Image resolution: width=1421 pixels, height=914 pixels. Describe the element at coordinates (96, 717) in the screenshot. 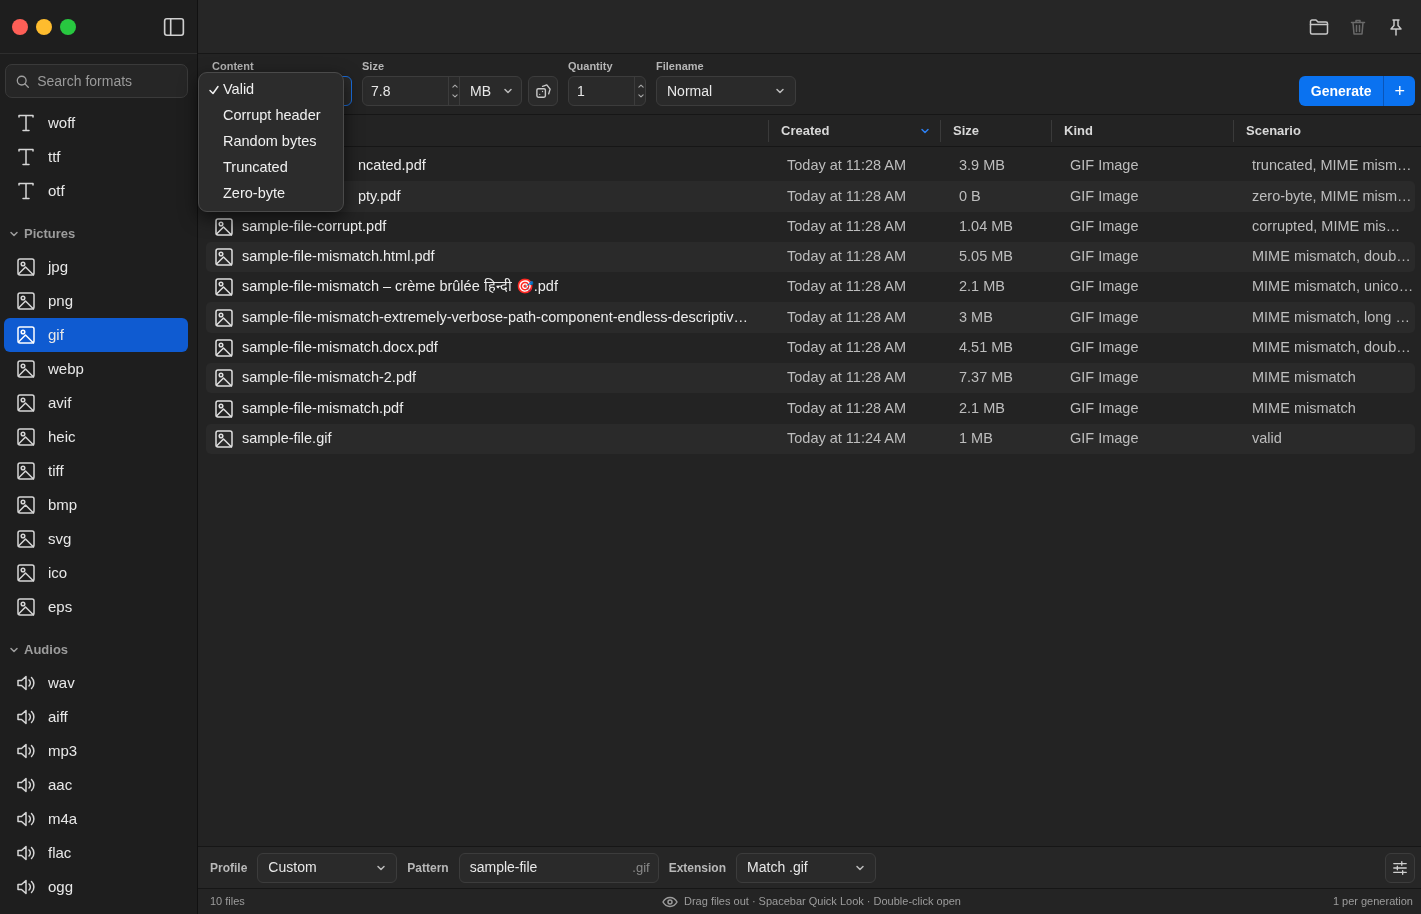

I see `sidebar-item: aiff` at that location.